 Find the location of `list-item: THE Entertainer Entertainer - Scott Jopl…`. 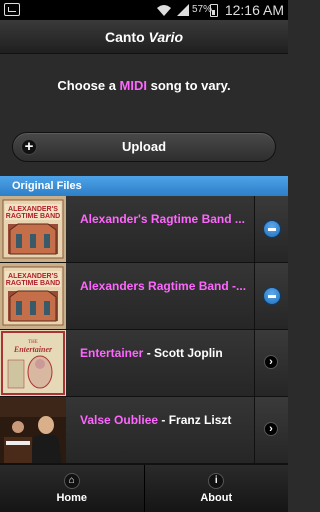

list-item: THE Entertainer Entertainer - Scott Jopl… is located at coordinates (144, 363).